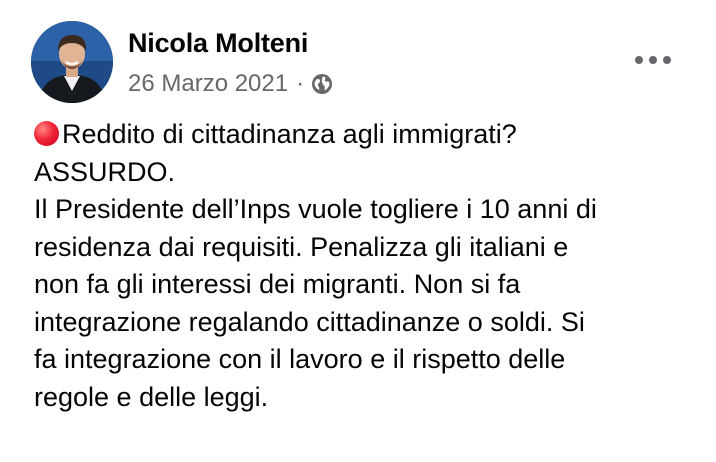  I want to click on avatar-photo, so click(72, 62).